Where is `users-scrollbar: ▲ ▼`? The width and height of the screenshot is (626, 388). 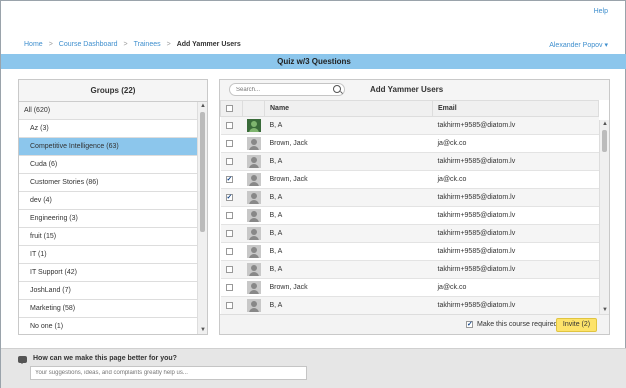
users-scrollbar: ▲ ▼ is located at coordinates (604, 217).